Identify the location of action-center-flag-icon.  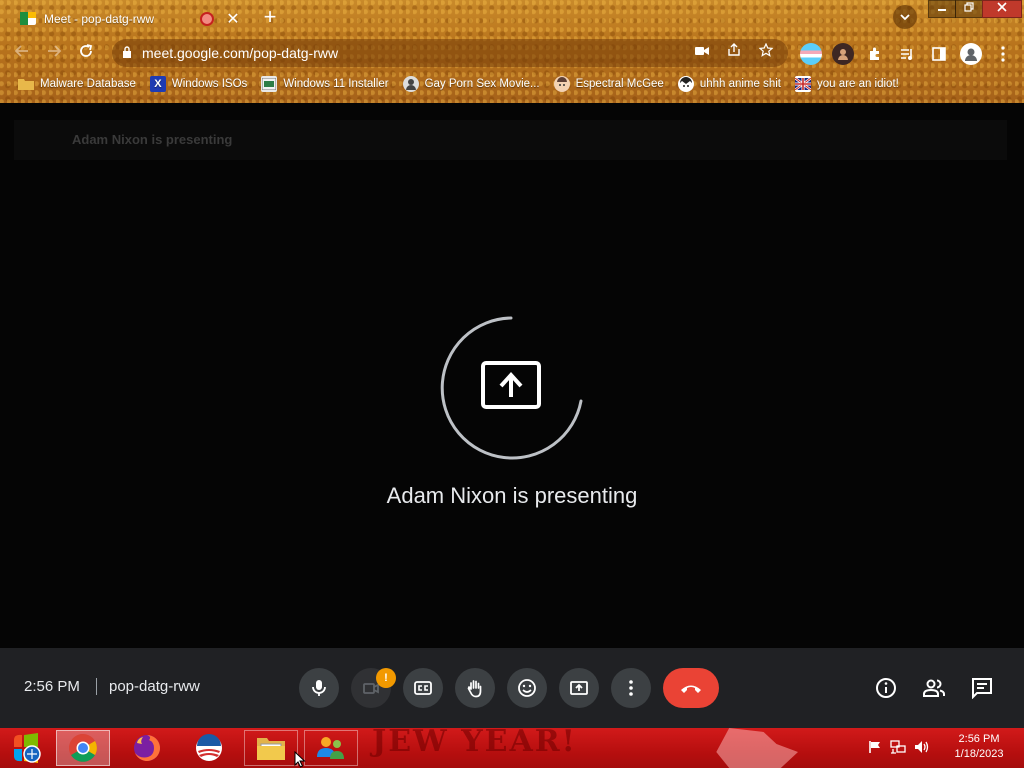
(875, 748).